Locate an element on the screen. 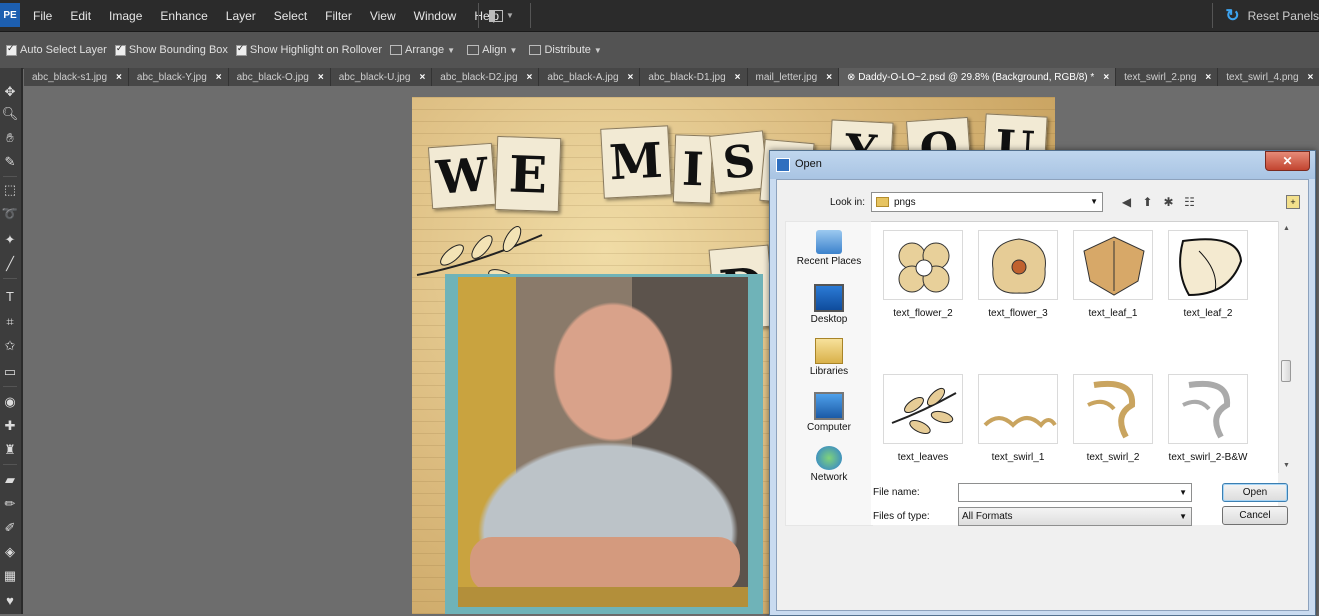 Image resolution: width=1319 pixels, height=616 pixels. menu-image: Image is located at coordinates (125, 16).